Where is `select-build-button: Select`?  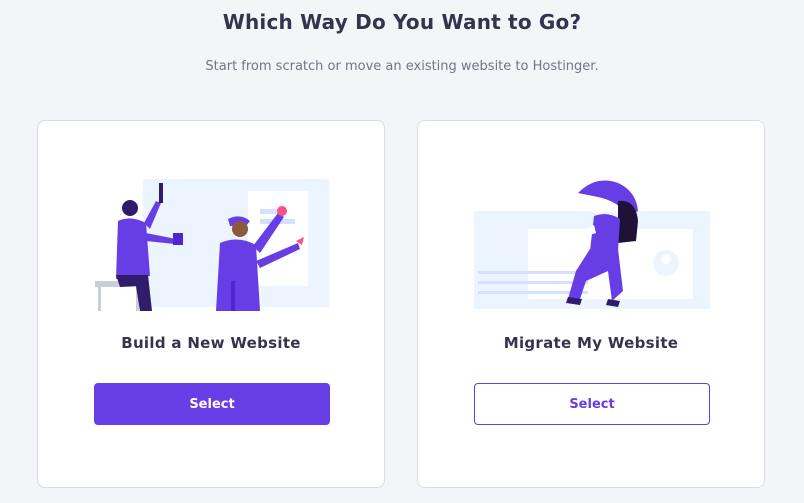 select-build-button: Select is located at coordinates (212, 404).